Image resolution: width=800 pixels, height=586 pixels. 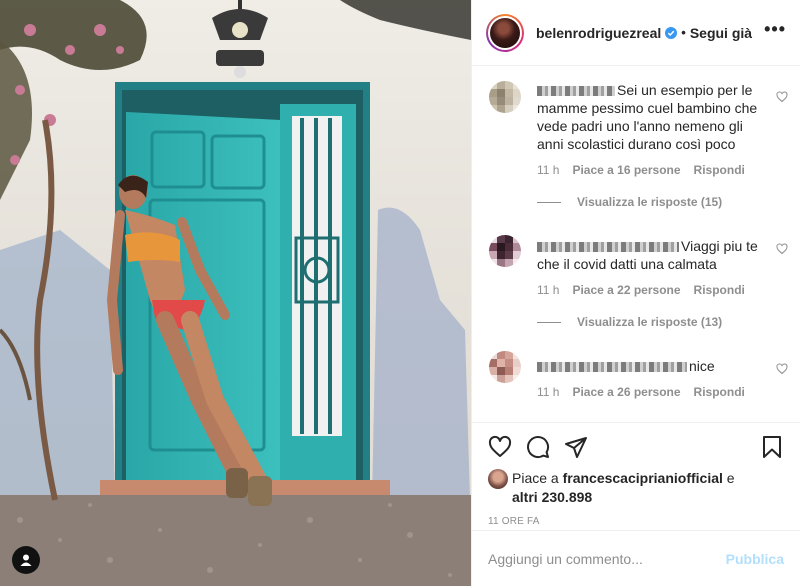 I want to click on view-replies-label: Visualizza le risposte (13), so click(x=650, y=322).